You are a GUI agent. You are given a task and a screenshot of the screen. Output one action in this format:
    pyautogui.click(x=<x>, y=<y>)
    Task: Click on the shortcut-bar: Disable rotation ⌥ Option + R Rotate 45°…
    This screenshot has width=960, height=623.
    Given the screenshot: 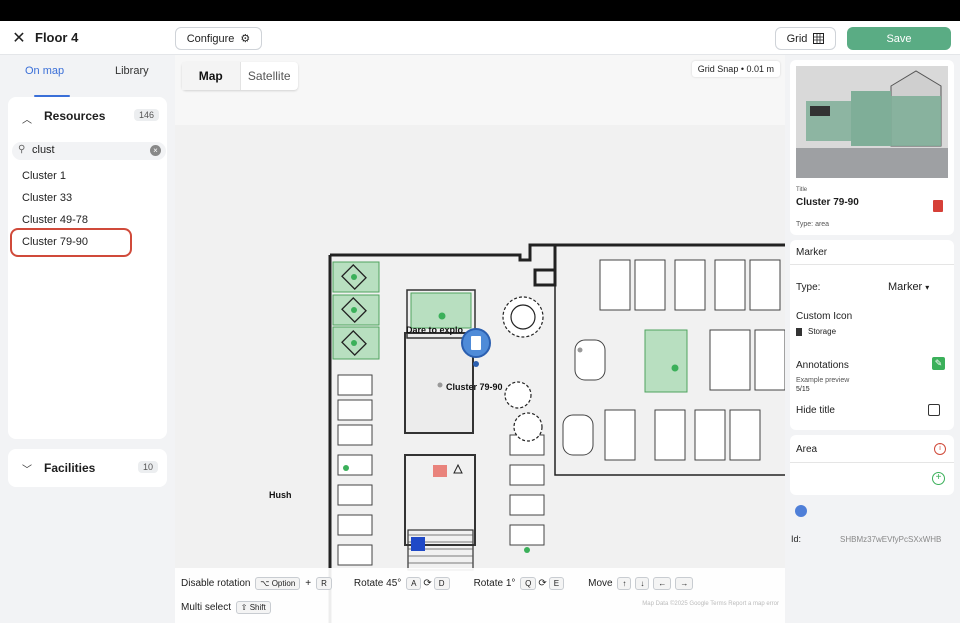 What is the action you would take?
    pyautogui.click(x=480, y=595)
    